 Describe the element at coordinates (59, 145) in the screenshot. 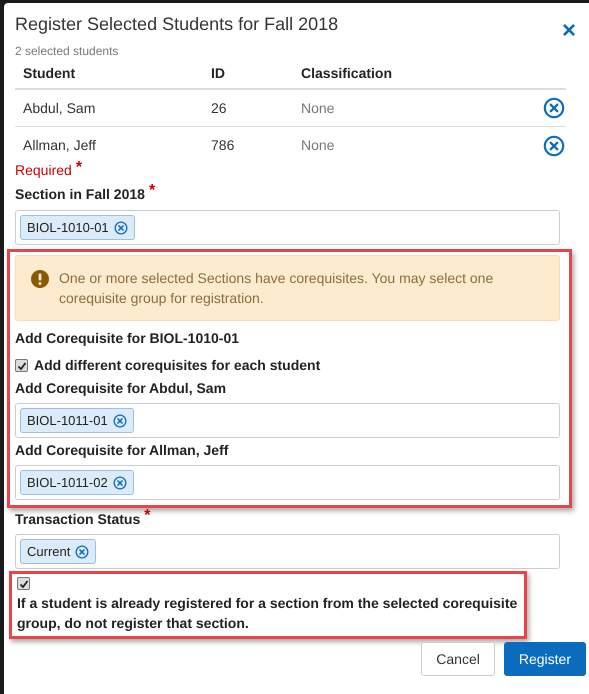

I see `table-cell-text: Allman, Jeff` at that location.